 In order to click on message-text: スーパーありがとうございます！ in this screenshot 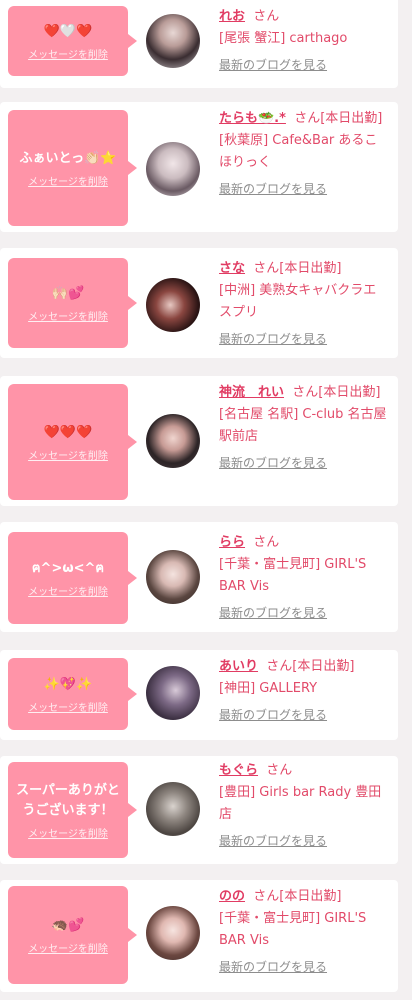, I will do `click(68, 800)`.